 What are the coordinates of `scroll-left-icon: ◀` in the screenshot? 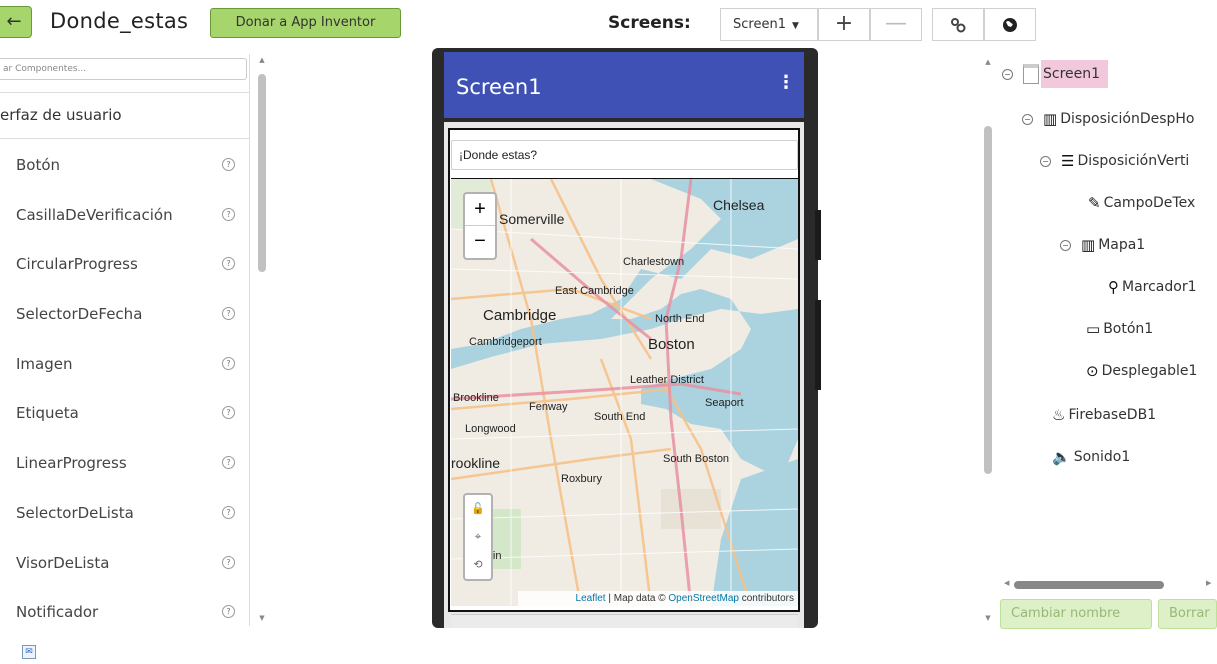 It's located at (1006, 583).